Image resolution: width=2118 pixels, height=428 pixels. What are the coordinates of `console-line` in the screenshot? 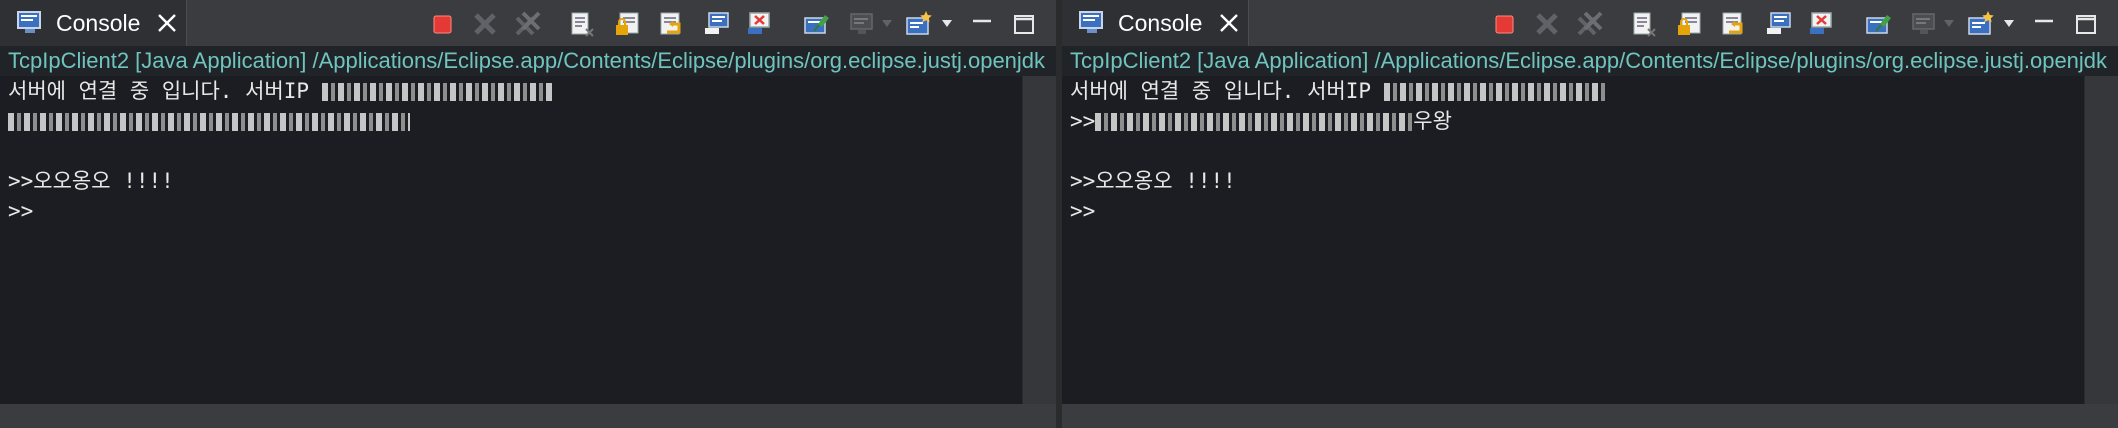 It's located at (511, 121).